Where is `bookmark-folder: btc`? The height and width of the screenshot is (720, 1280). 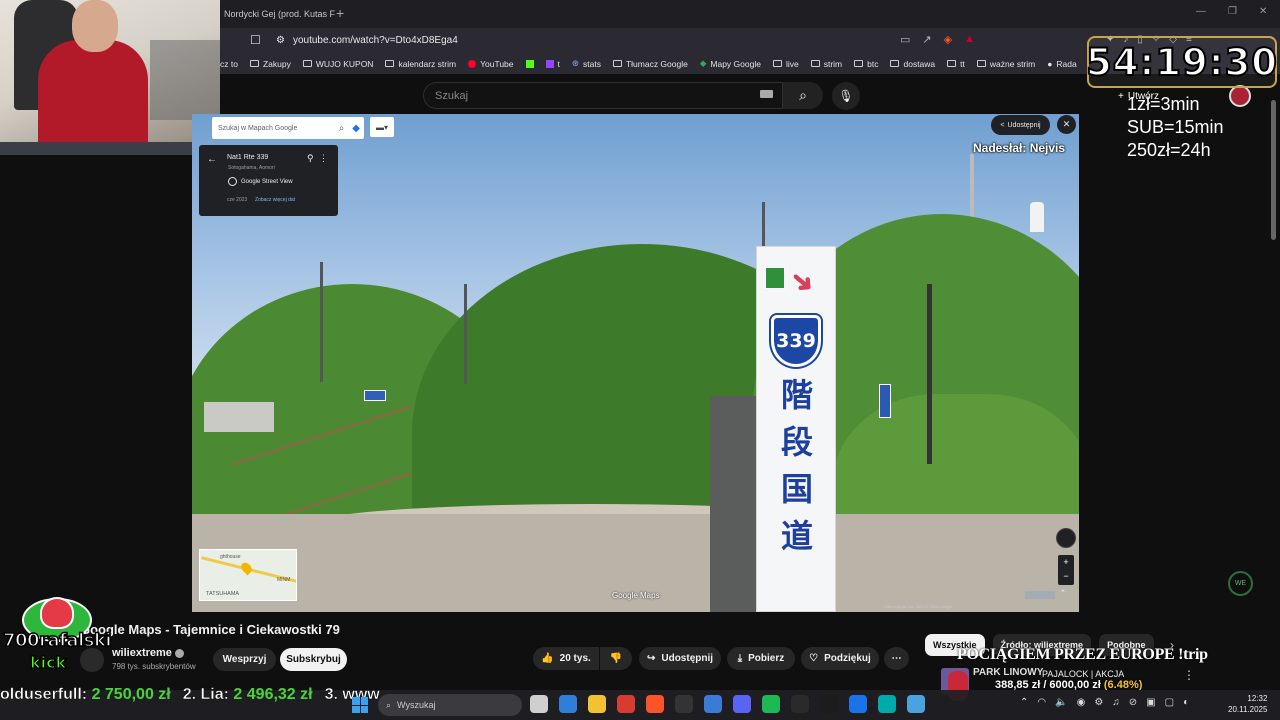
bookmark-folder: btc is located at coordinates (866, 64).